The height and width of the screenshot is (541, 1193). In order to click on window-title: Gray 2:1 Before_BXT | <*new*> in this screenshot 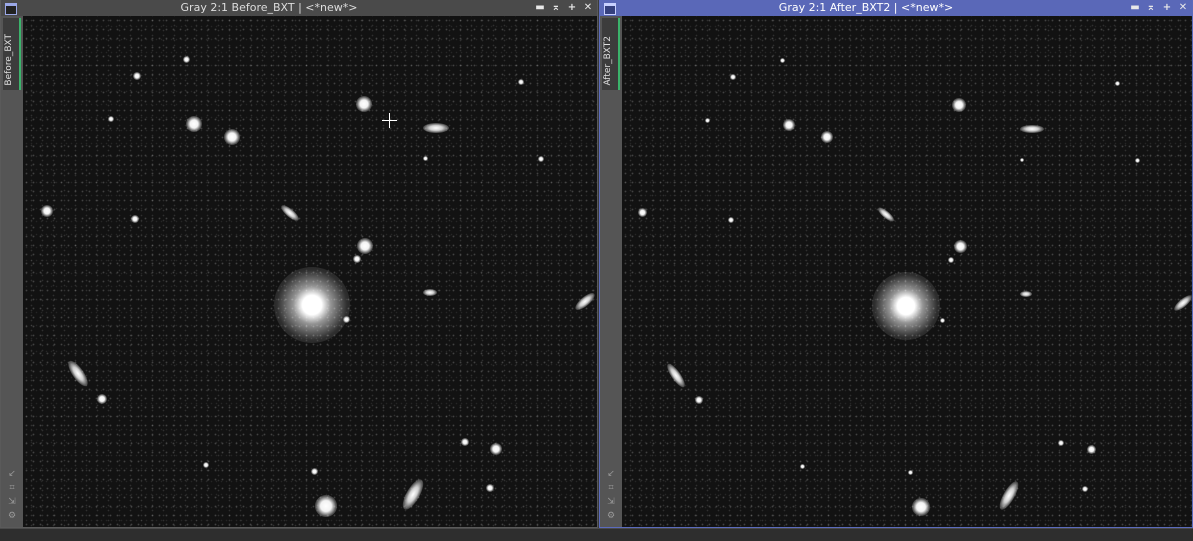, I will do `click(269, 7)`.